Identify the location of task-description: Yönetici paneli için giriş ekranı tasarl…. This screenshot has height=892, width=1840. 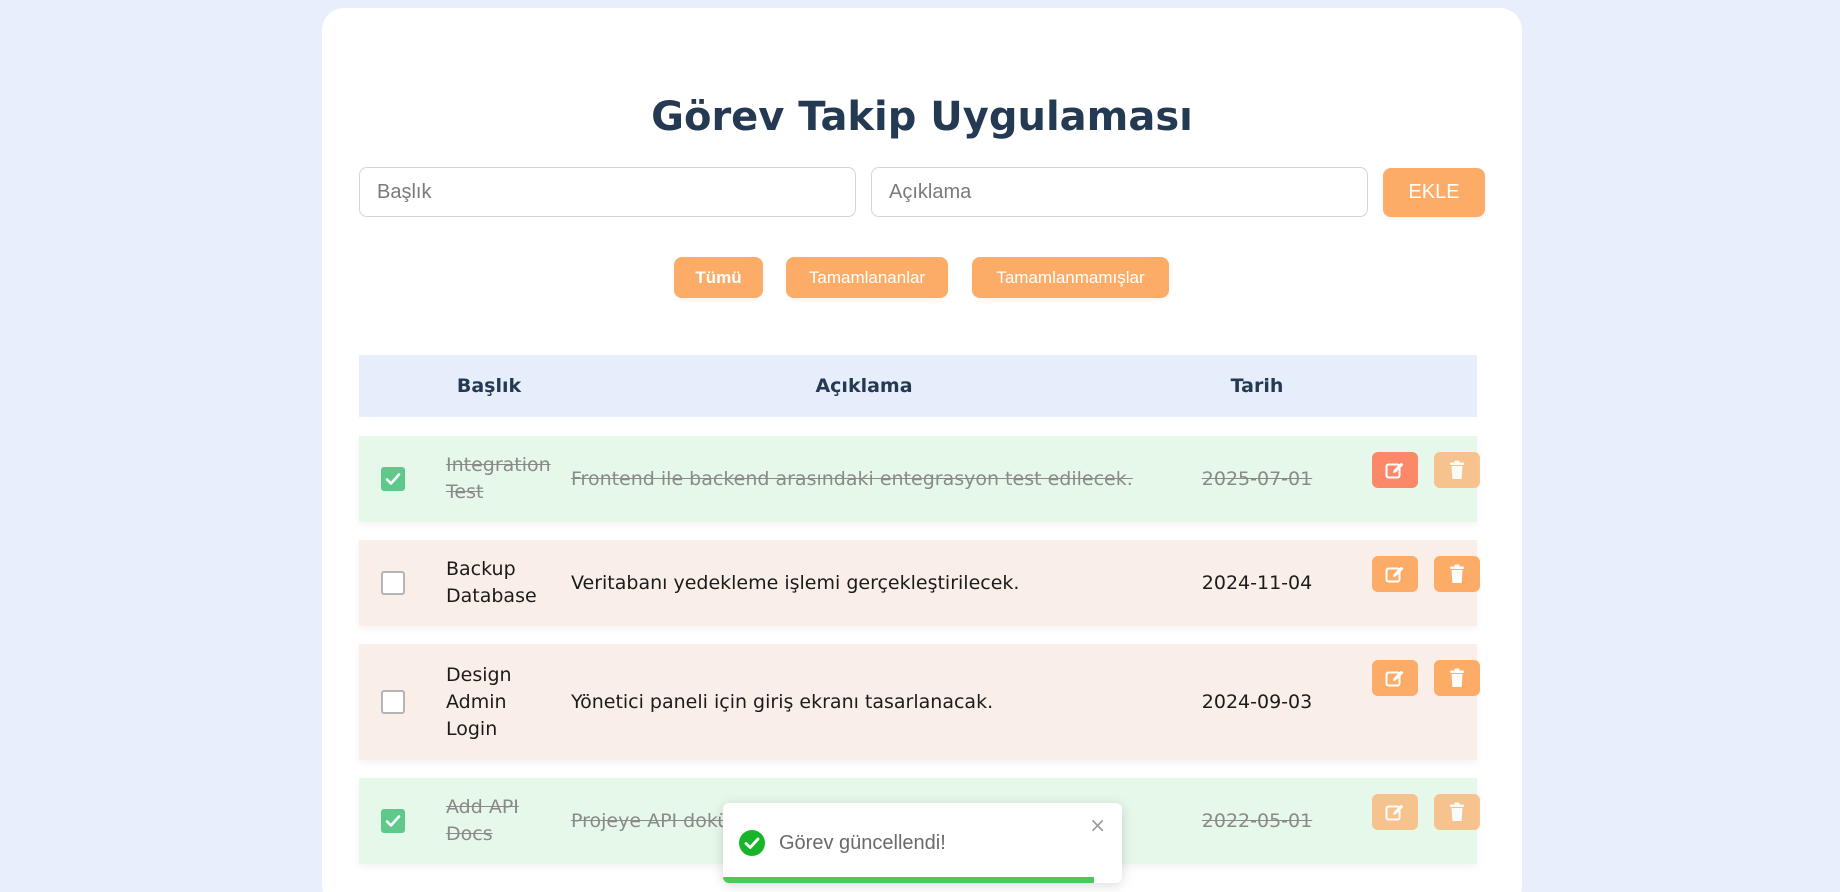
(782, 702).